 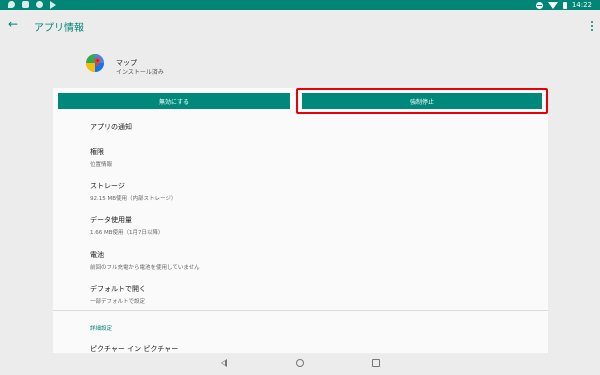 I want to click on setting-subtitle: 92.15 MB使用（内部ストレージ）, so click(x=133, y=199).